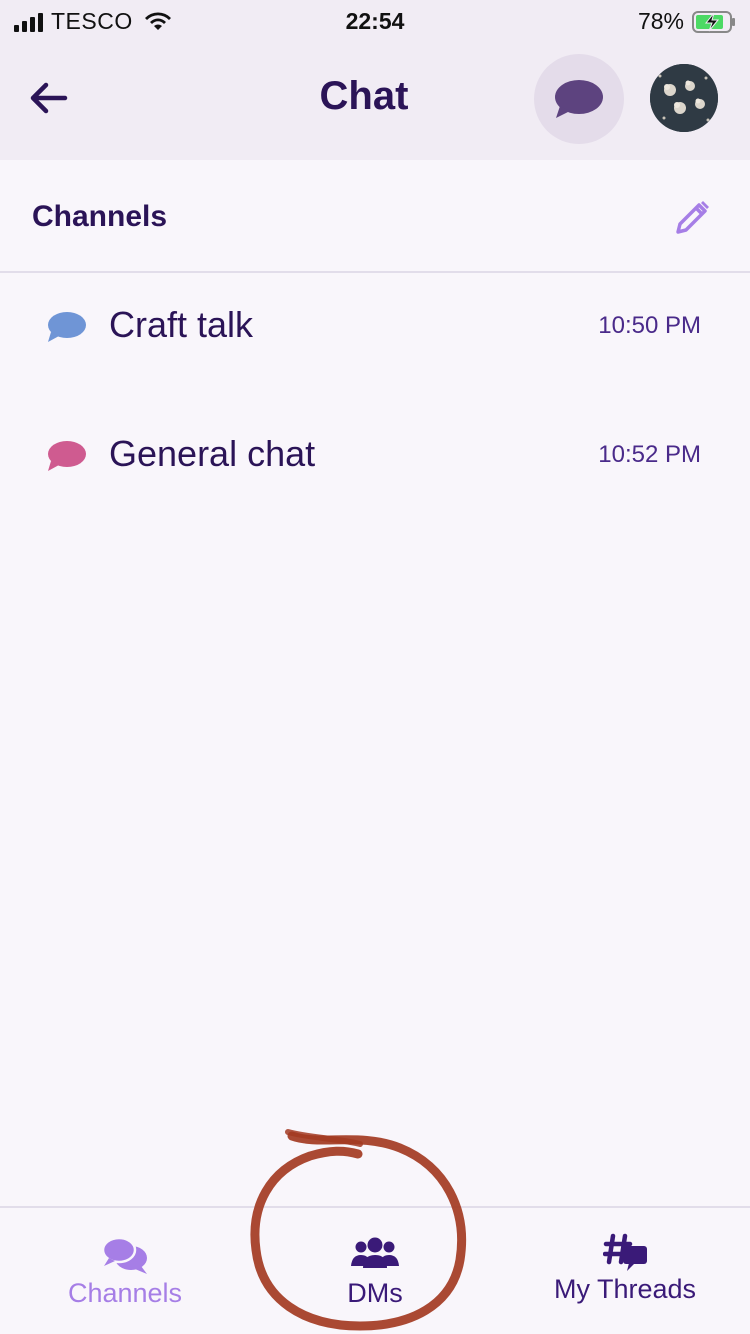 Image resolution: width=750 pixels, height=1334 pixels. I want to click on app-header: Chat, so click(375, 100).